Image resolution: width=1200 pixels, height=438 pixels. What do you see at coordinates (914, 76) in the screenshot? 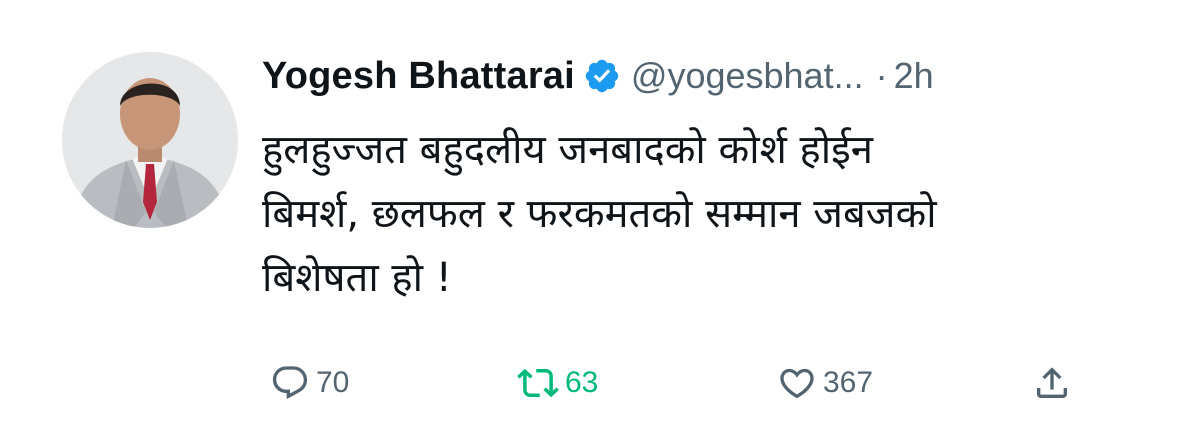
I see `timestamp: 2h` at bounding box center [914, 76].